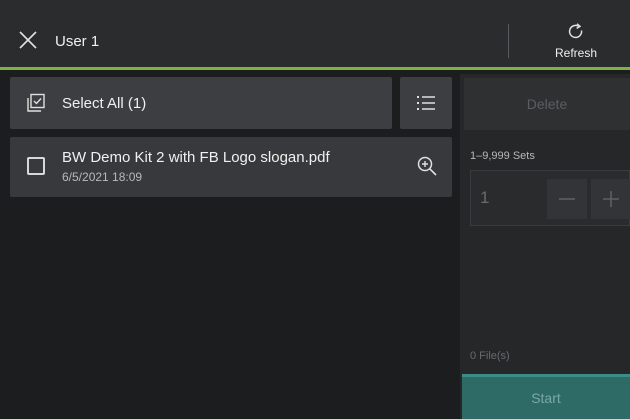  I want to click on checkbox-icon, so click(36, 166).